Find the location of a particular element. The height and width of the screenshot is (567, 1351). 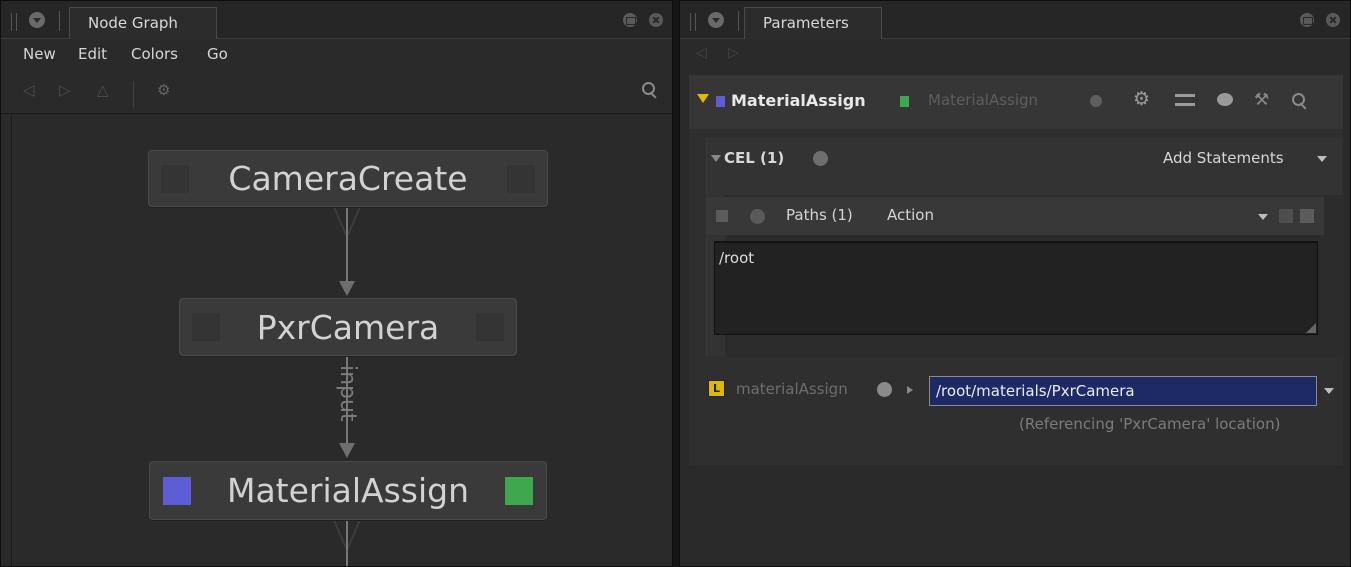

material-assign-label: materialAssign is located at coordinates (792, 389).